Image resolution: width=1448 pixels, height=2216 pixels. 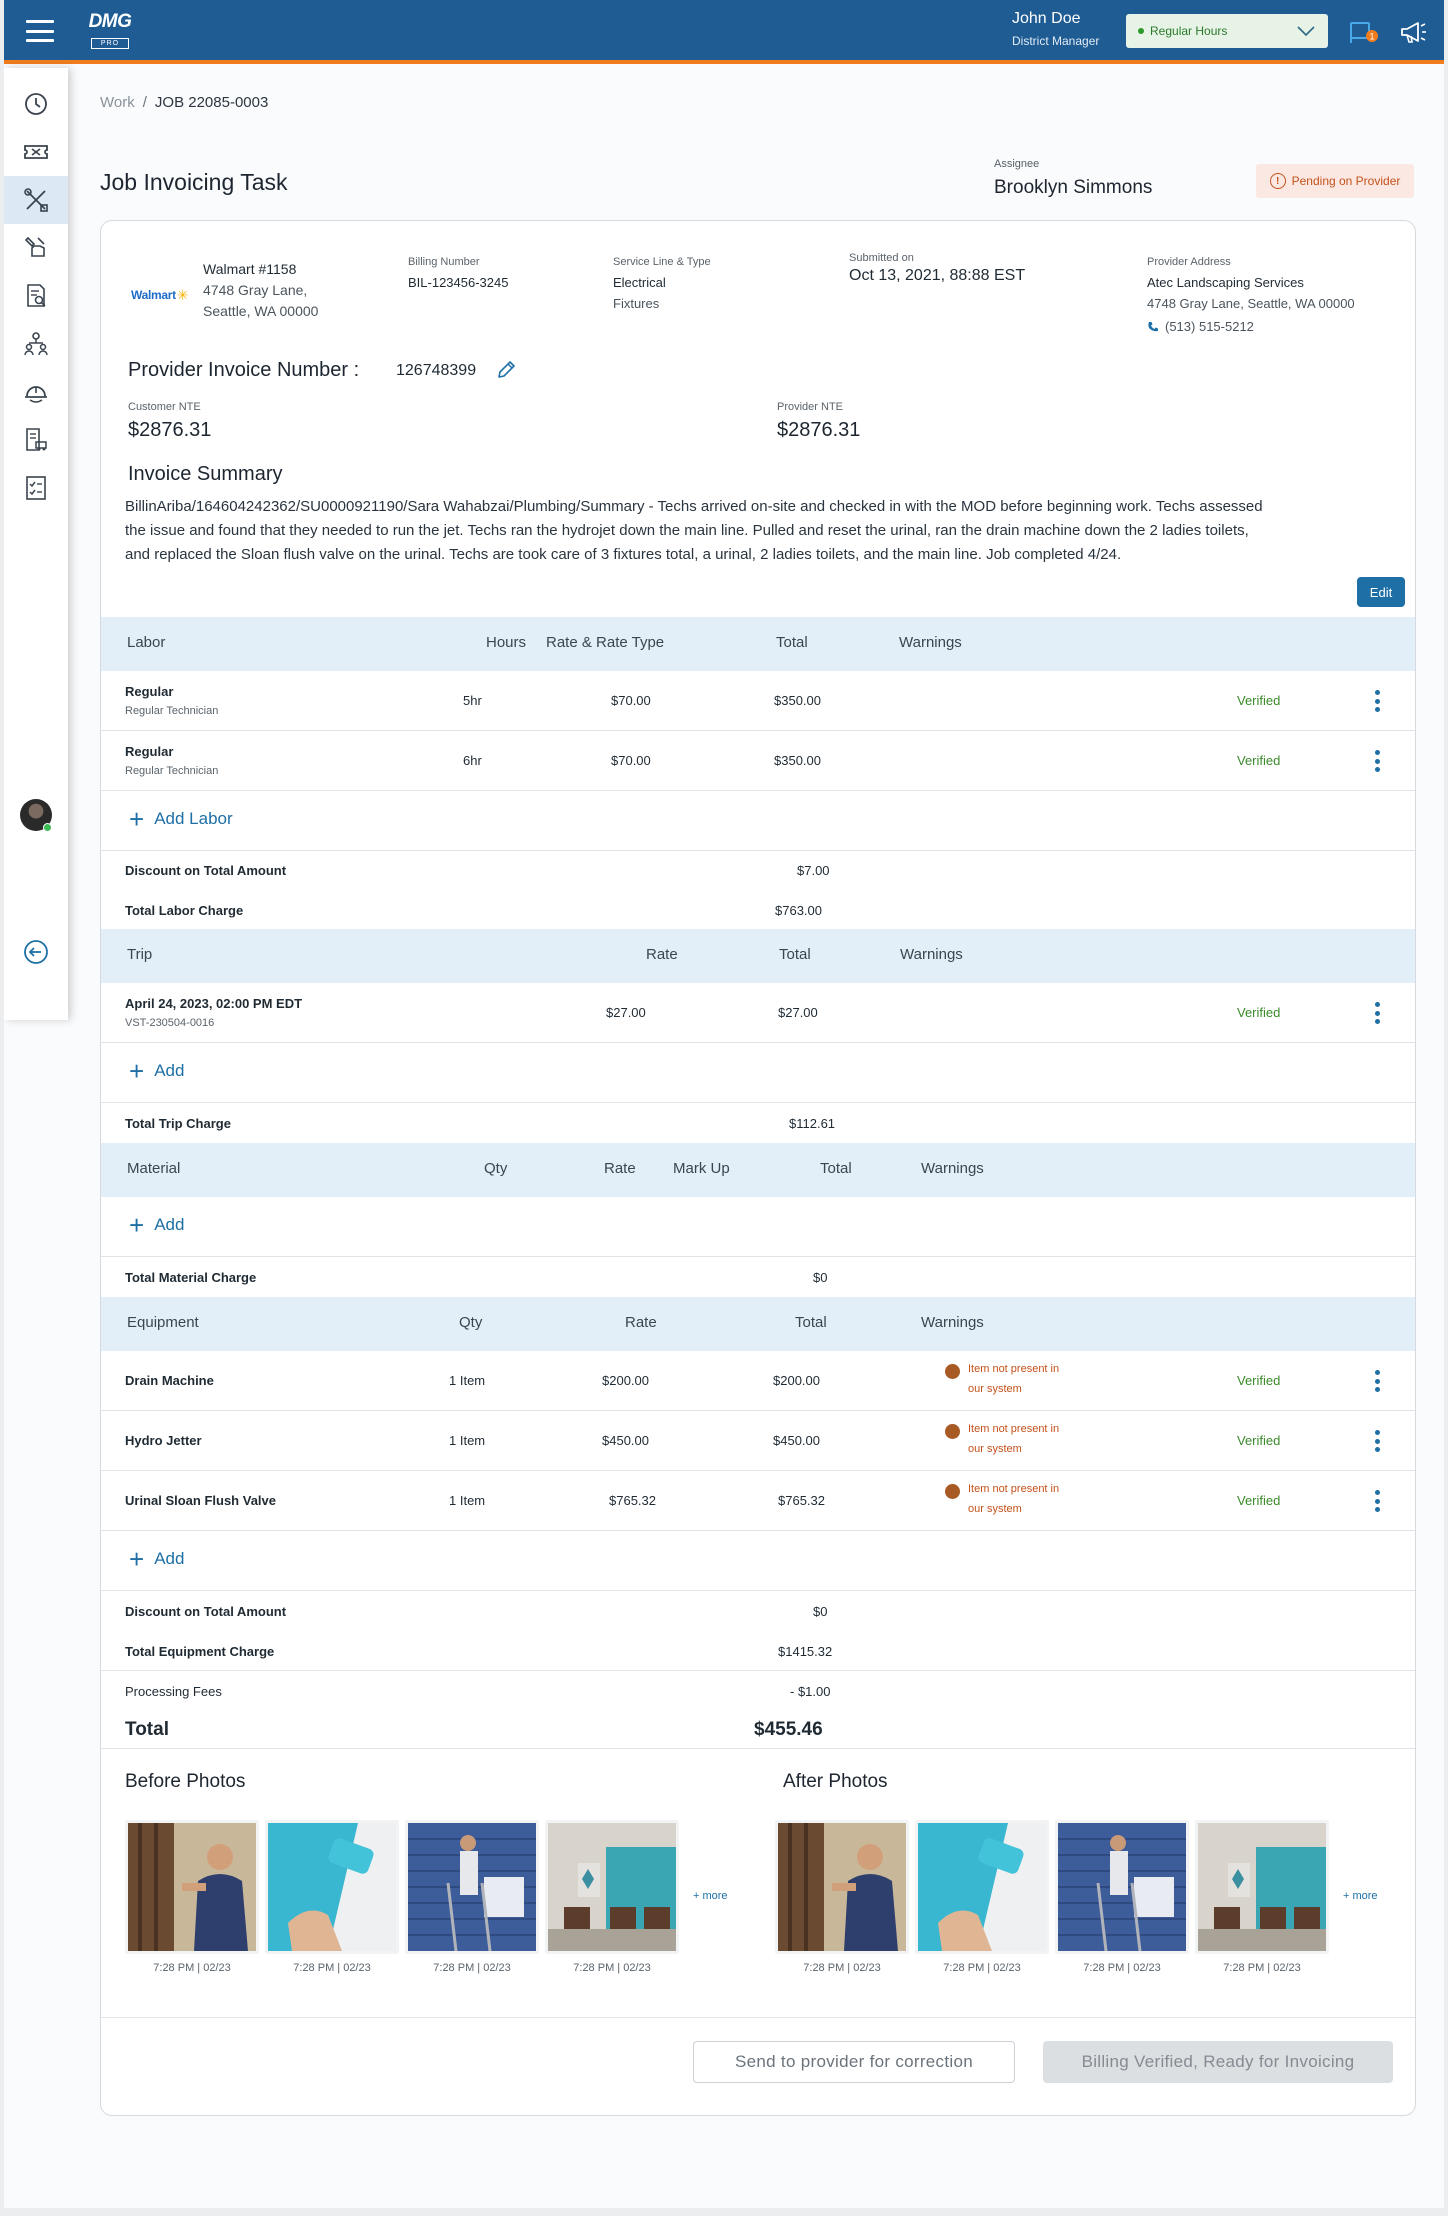 What do you see at coordinates (110, 30) in the screenshot?
I see `app-logo: DMG PRO` at bounding box center [110, 30].